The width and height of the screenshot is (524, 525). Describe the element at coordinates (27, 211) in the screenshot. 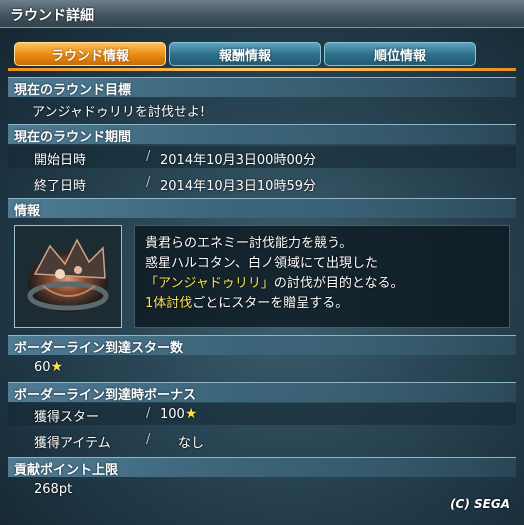

I see `section-title: 情報` at that location.